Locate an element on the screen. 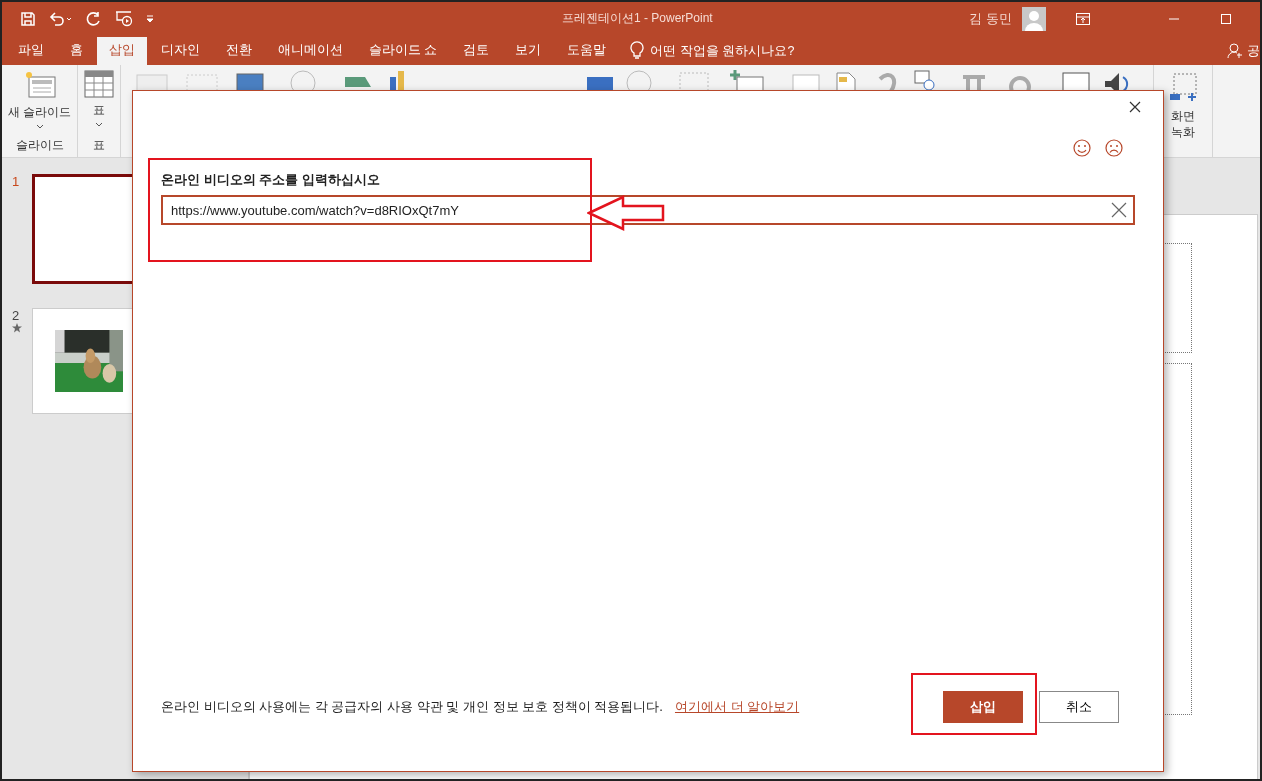 Image resolution: width=1262 pixels, height=781 pixels. url-field: https://www.youtube.com/watch?v=d8RIOxQt7mY is located at coordinates (648, 210).